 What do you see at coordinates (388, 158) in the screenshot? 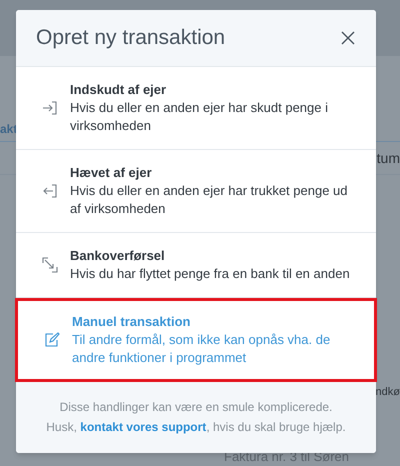
I see `background-column-heading: tum` at bounding box center [388, 158].